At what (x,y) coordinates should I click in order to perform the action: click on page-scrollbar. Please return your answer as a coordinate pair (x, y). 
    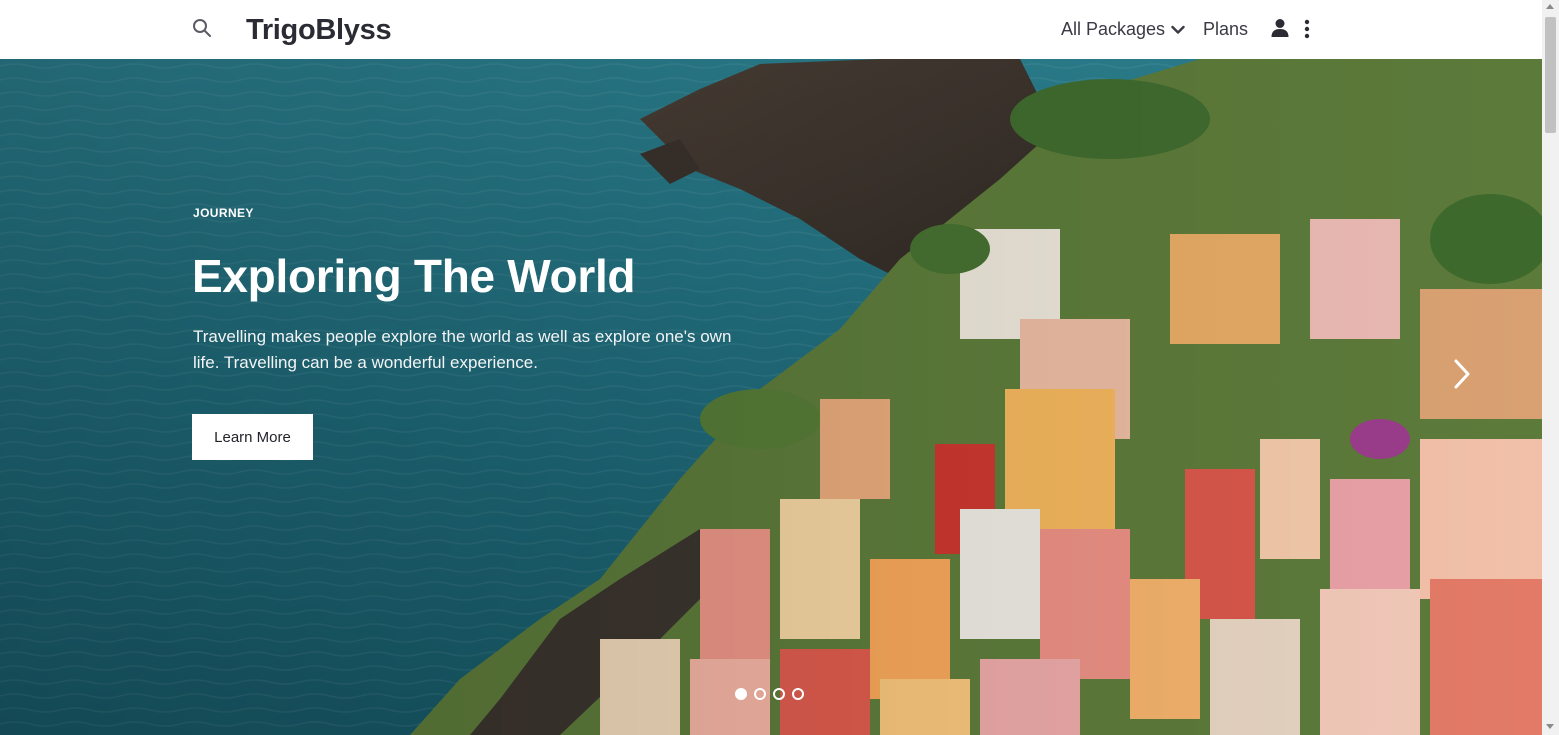
    Looking at the image, I should click on (1550, 367).